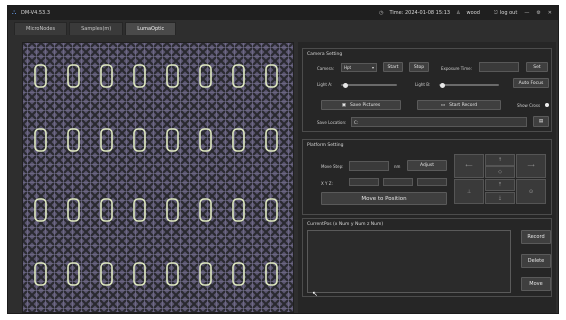  What do you see at coordinates (369, 85) in the screenshot?
I see `light-a-slider` at bounding box center [369, 85].